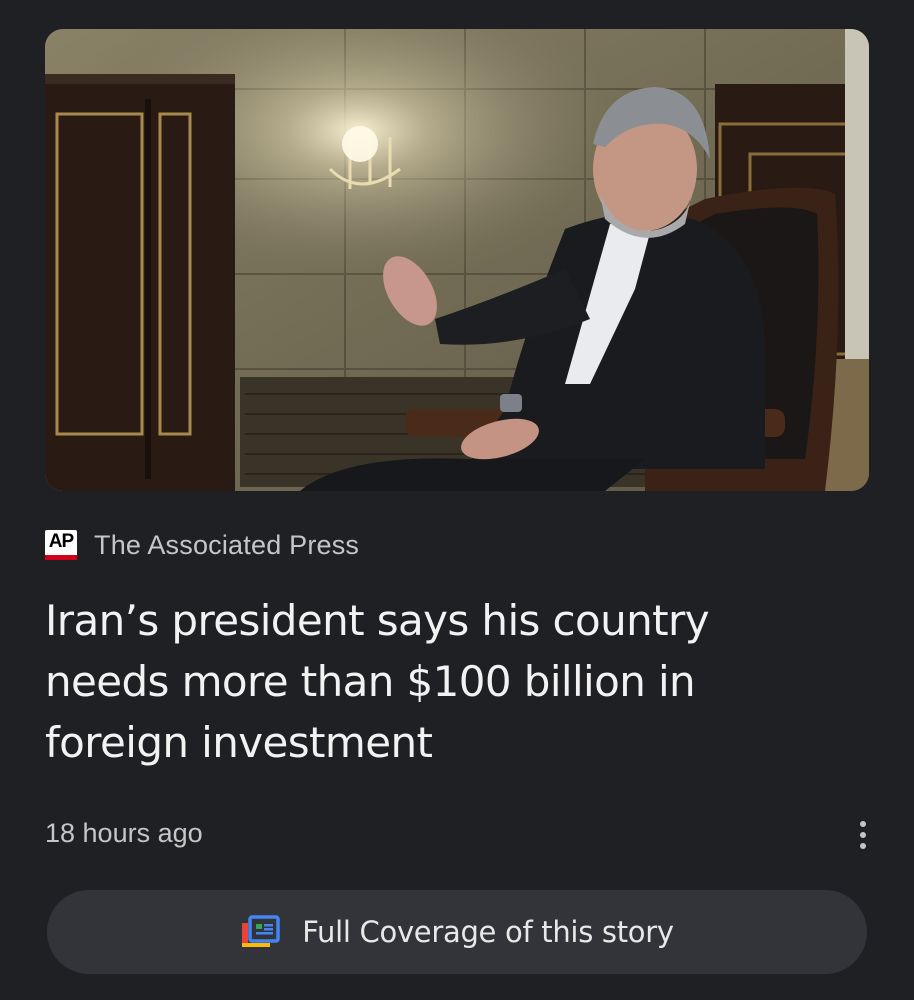 The width and height of the screenshot is (914, 1000). Describe the element at coordinates (261, 931) in the screenshot. I see `full-coverage-icon` at that location.